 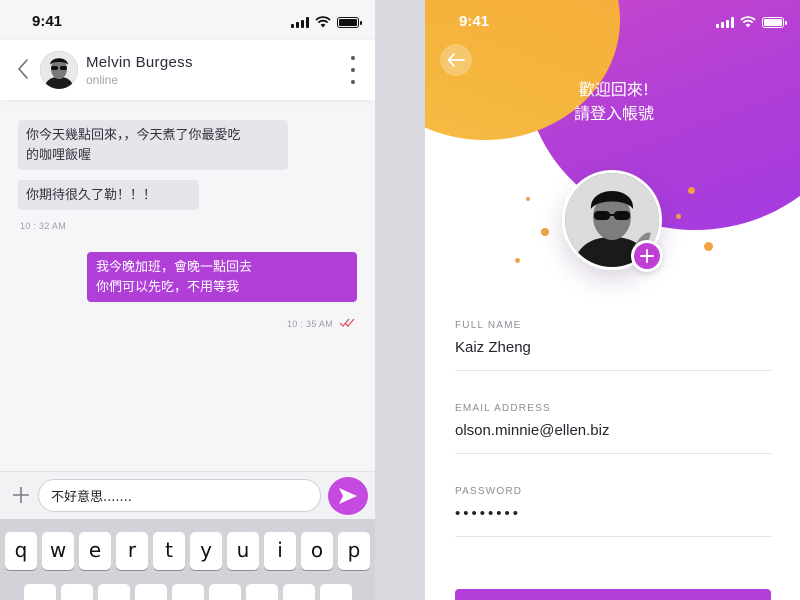 What do you see at coordinates (187, 559) in the screenshot?
I see `keyboard: q w e r t y u i o p` at bounding box center [187, 559].